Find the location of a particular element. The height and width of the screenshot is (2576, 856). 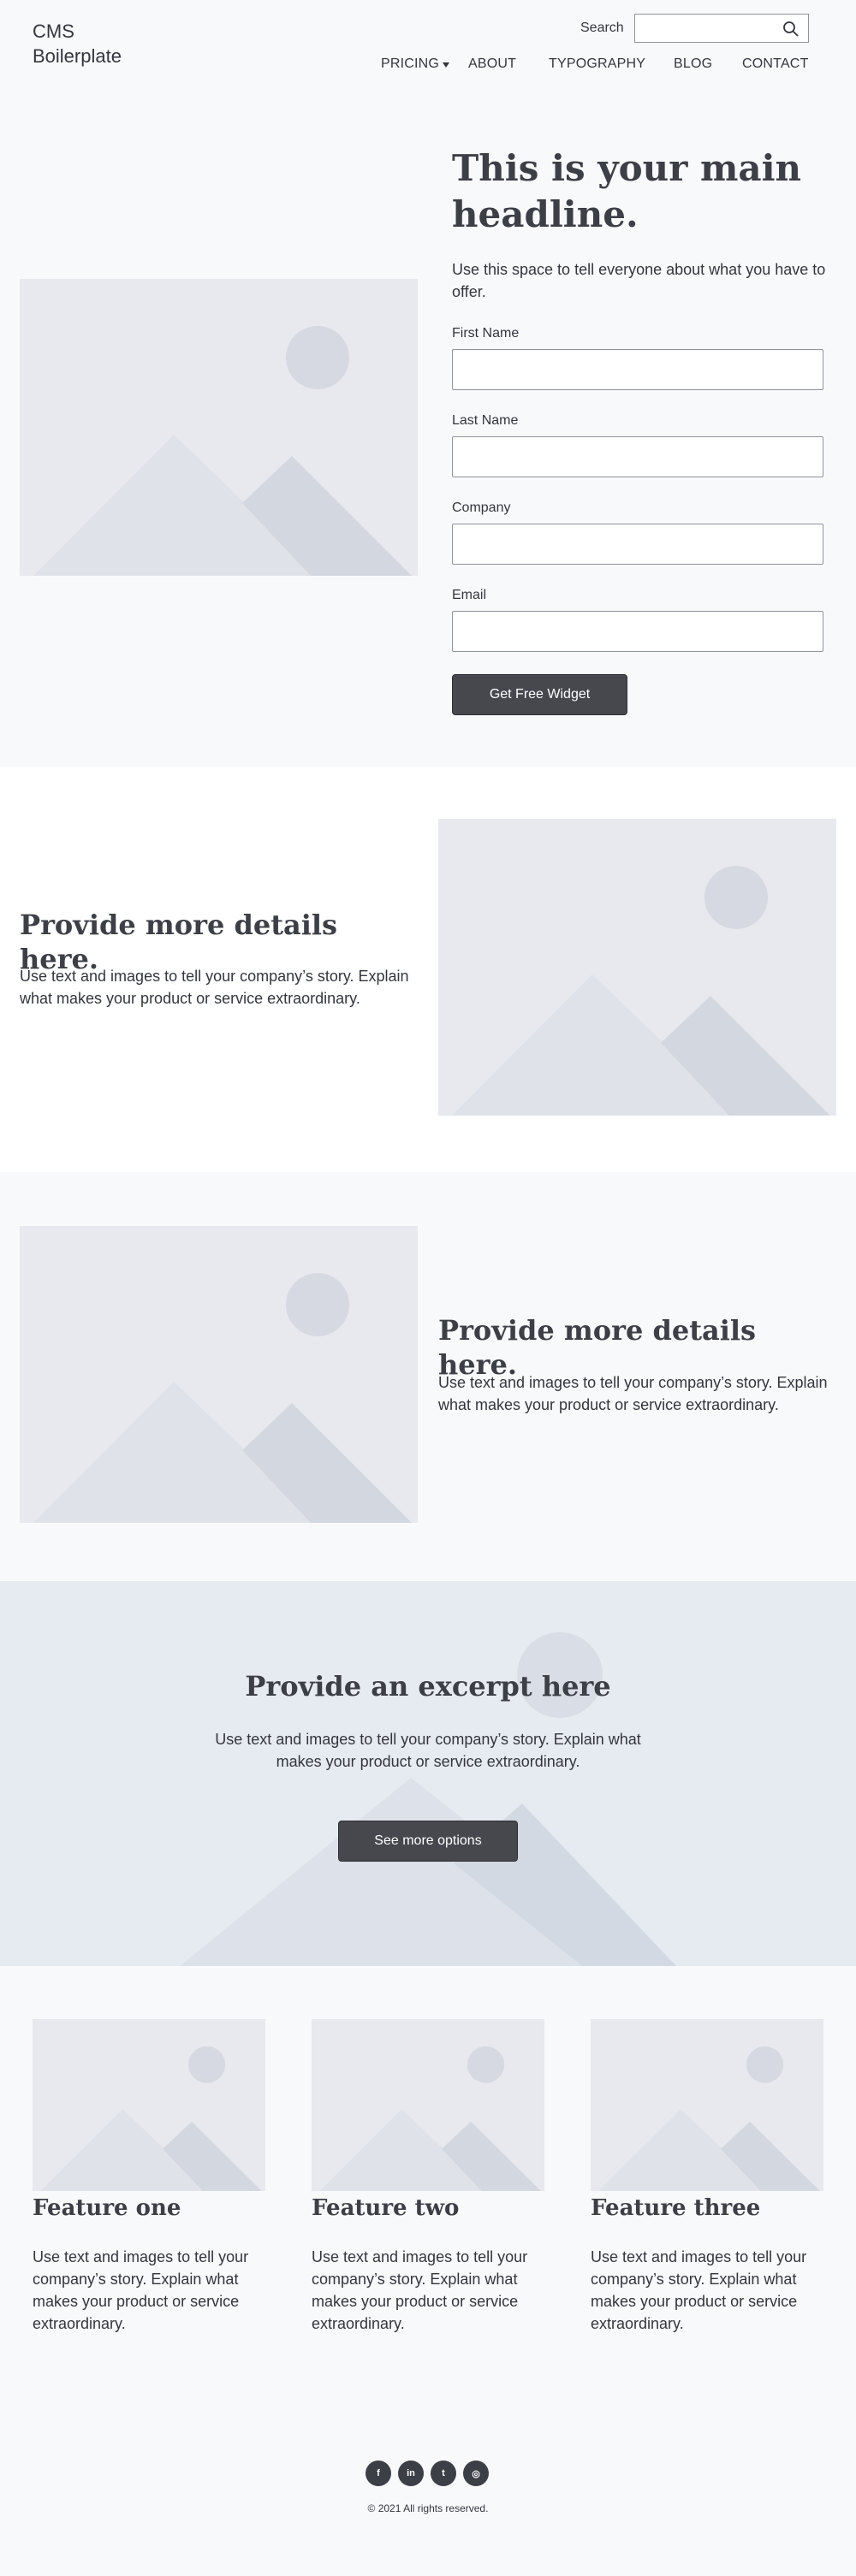

hero-image-placeholder is located at coordinates (219, 428).